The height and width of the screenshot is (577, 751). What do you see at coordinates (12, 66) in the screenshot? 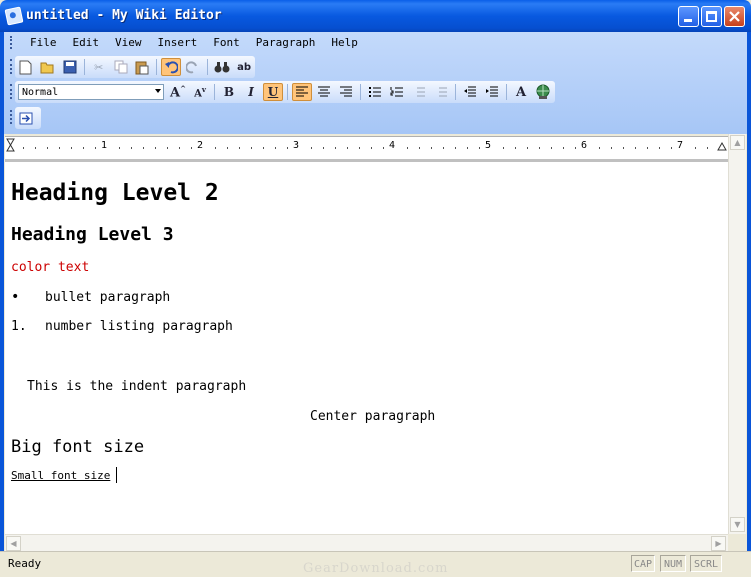
I see `toolbar-grip-standard` at bounding box center [12, 66].